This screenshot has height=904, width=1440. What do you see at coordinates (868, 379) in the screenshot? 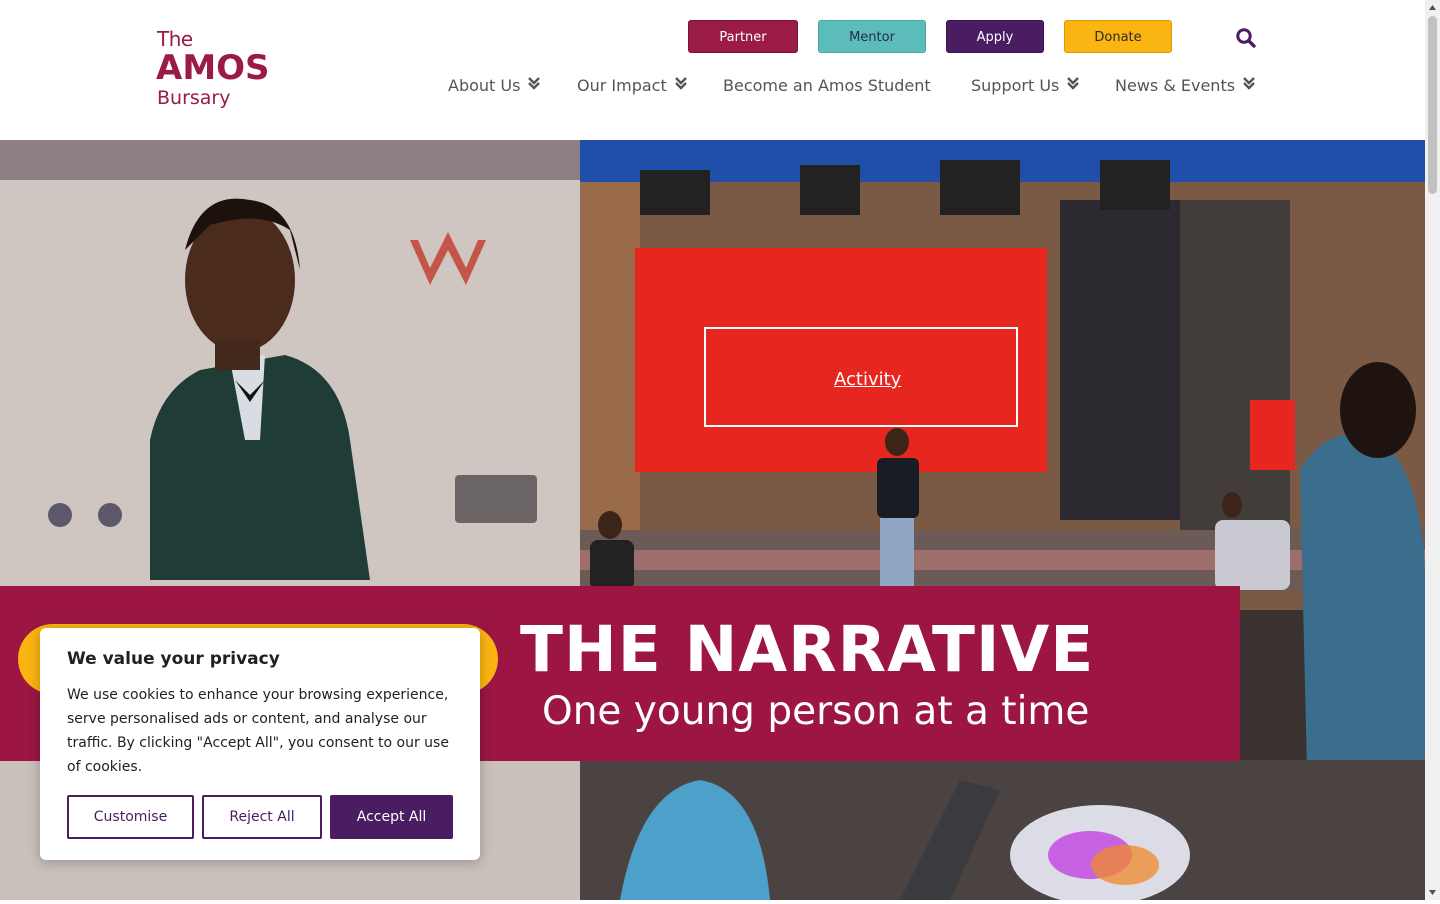
I see `hero-screen-text: Activity` at bounding box center [868, 379].